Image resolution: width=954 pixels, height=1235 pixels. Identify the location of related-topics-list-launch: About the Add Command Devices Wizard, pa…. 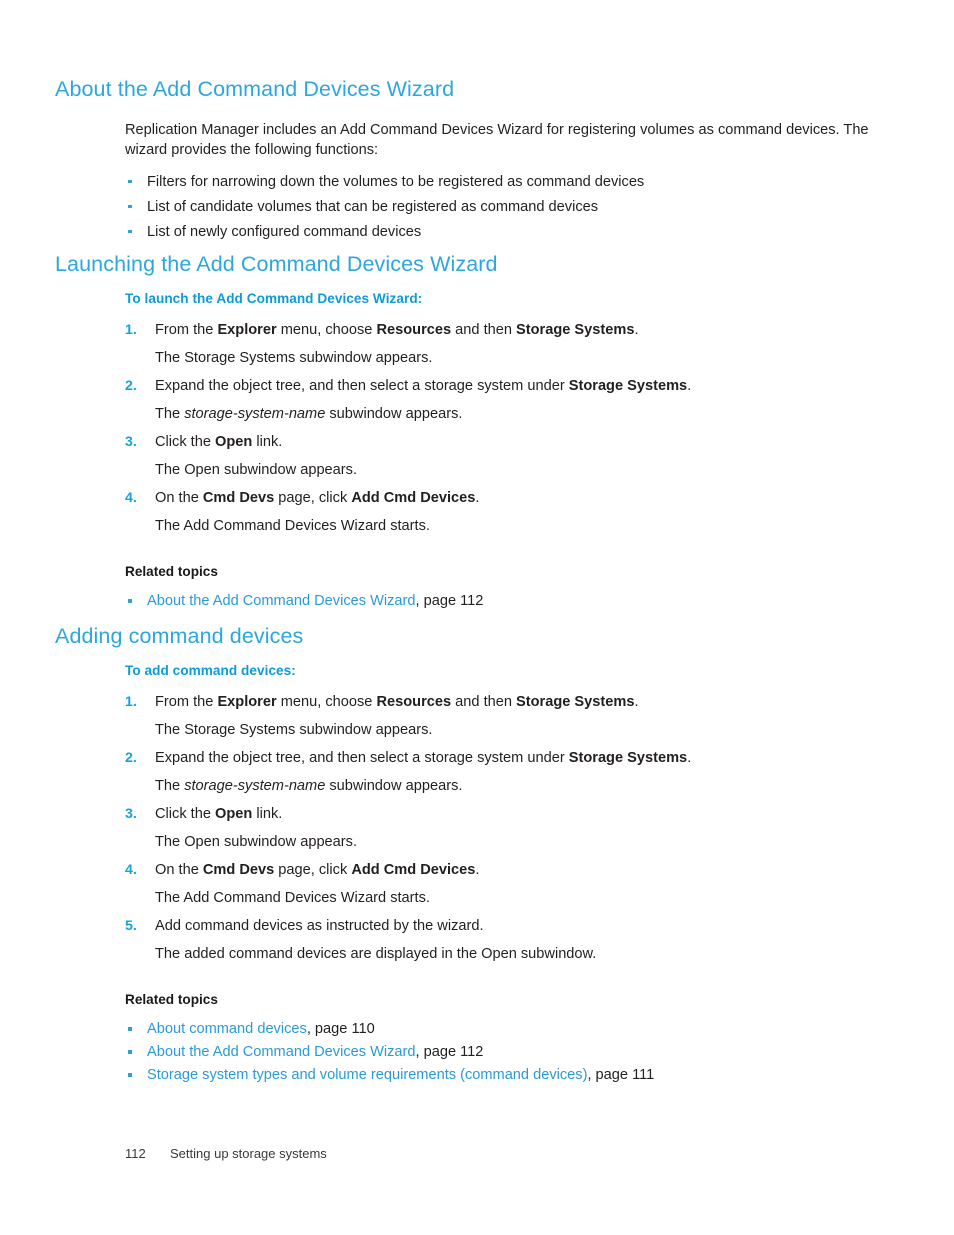
(480, 601).